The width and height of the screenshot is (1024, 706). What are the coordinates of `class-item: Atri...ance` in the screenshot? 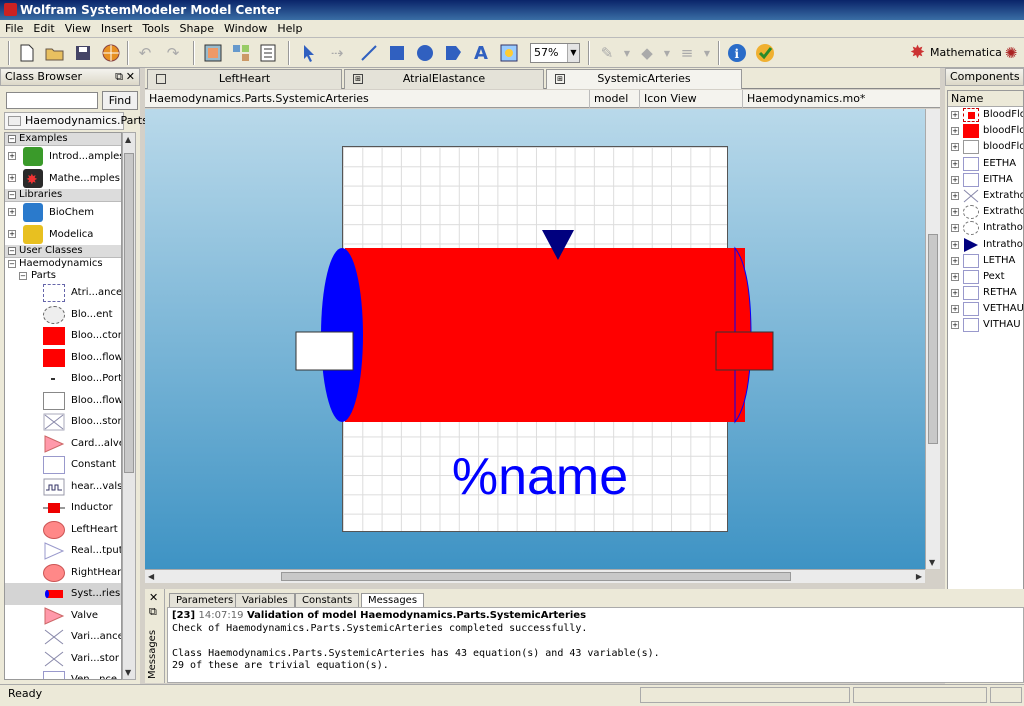 It's located at (63, 293).